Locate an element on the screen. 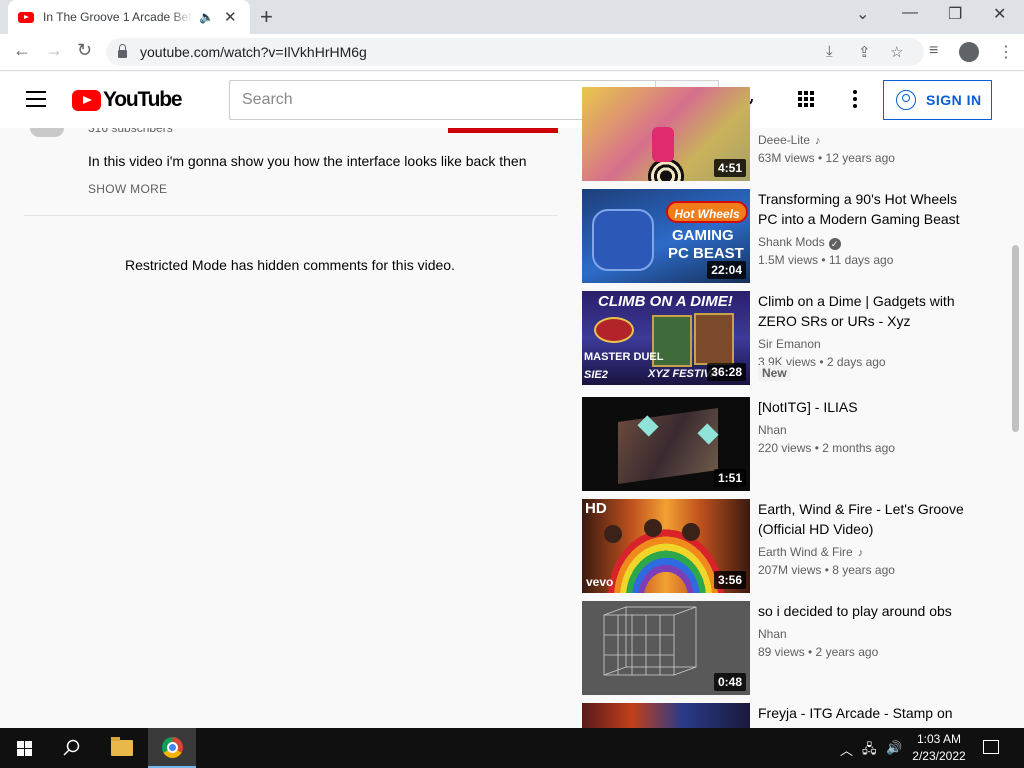 The height and width of the screenshot is (768, 1024). video-duration: 22:04 is located at coordinates (726, 270).